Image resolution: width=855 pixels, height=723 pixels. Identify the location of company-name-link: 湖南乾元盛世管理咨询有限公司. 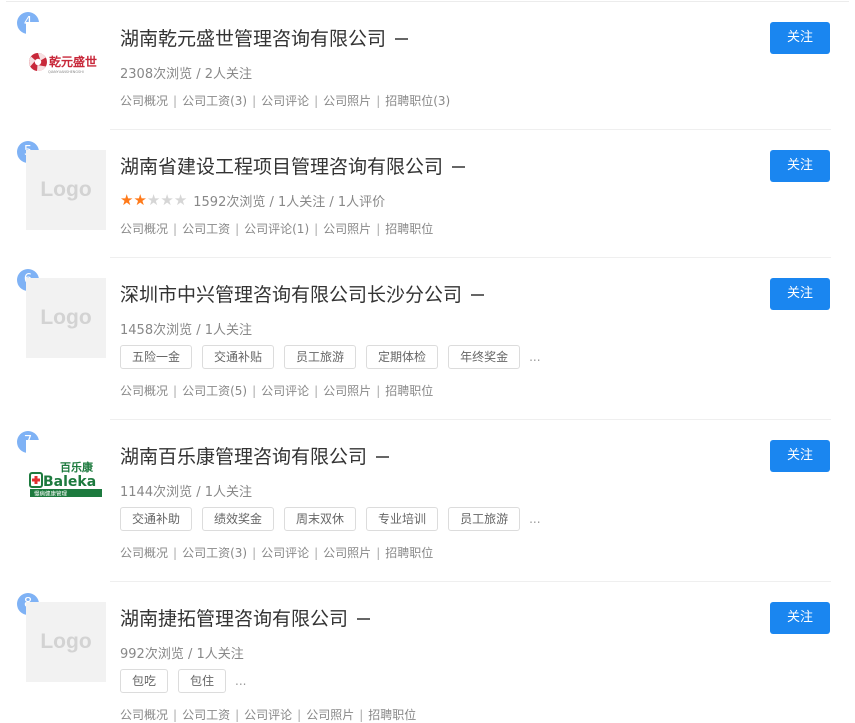
(253, 37).